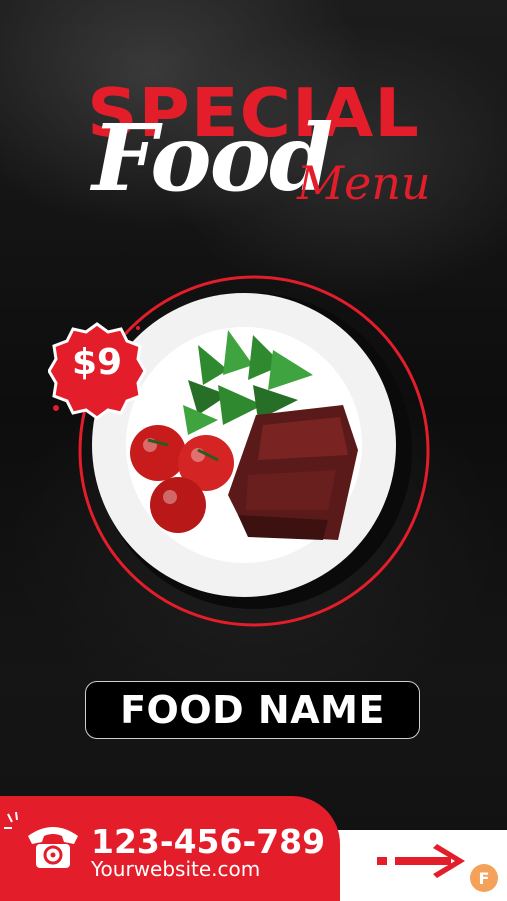 This screenshot has height=901, width=507. What do you see at coordinates (208, 841) in the screenshot?
I see `phone-number: 123-456-789` at bounding box center [208, 841].